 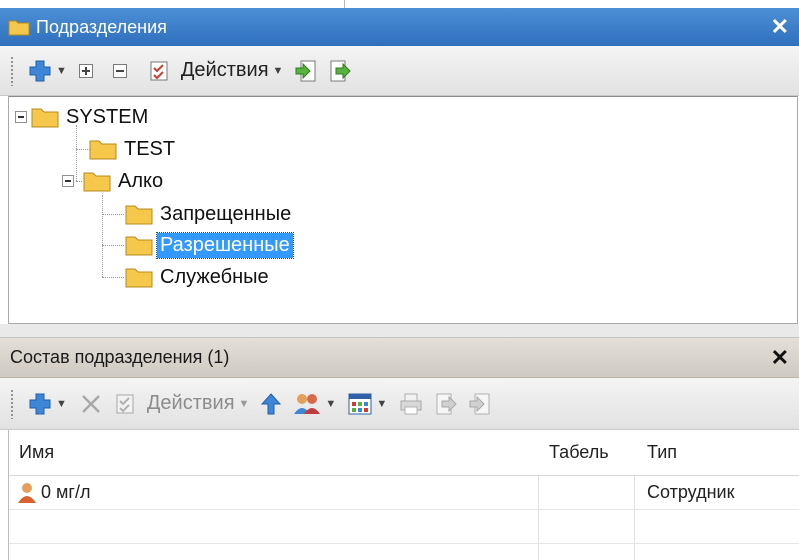 I want to click on delete-icon, so click(x=91, y=403).